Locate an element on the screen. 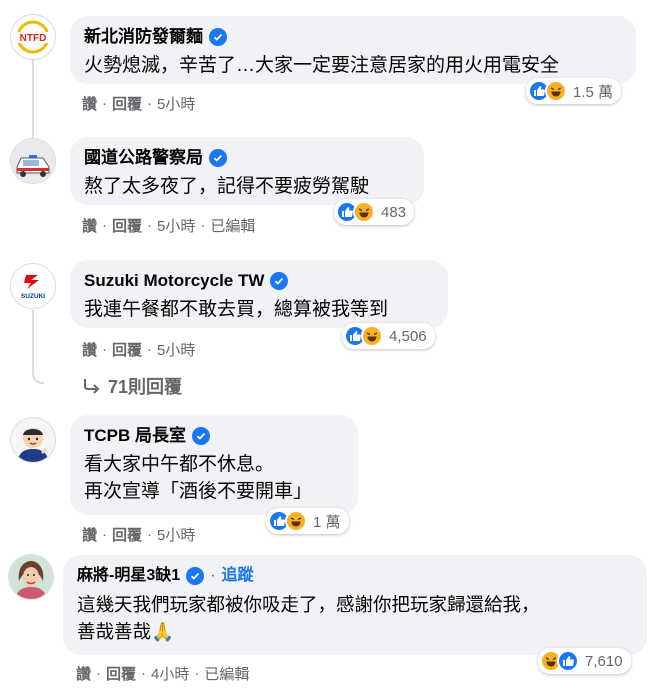 Image resolution: width=656 pixels, height=688 pixels. comment-text: 火勢熄滅，辛苦了…大家一定要注意居家的用火用電安全 is located at coordinates (353, 65).